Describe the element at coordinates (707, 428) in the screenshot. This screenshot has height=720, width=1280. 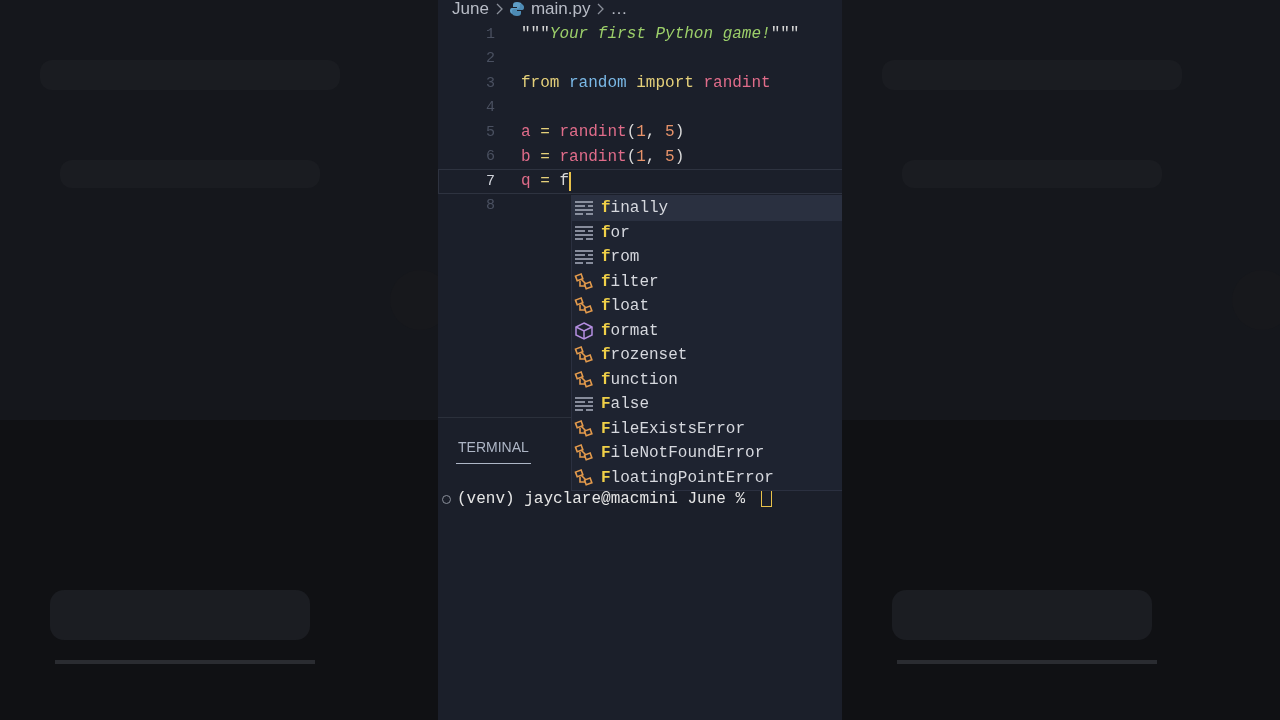
I see `suggestion-item: FileExistsError` at that location.